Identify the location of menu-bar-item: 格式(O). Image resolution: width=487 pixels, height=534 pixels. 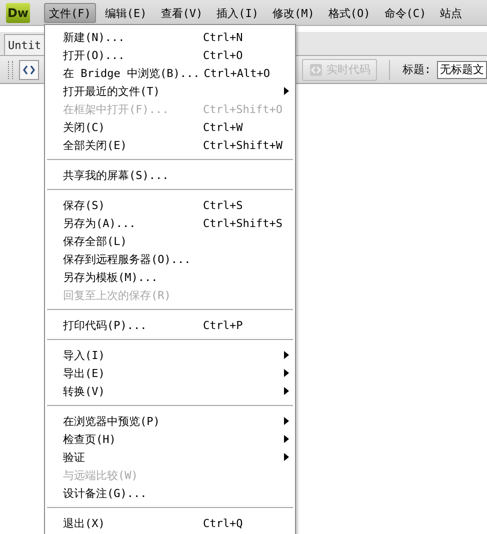
(349, 12).